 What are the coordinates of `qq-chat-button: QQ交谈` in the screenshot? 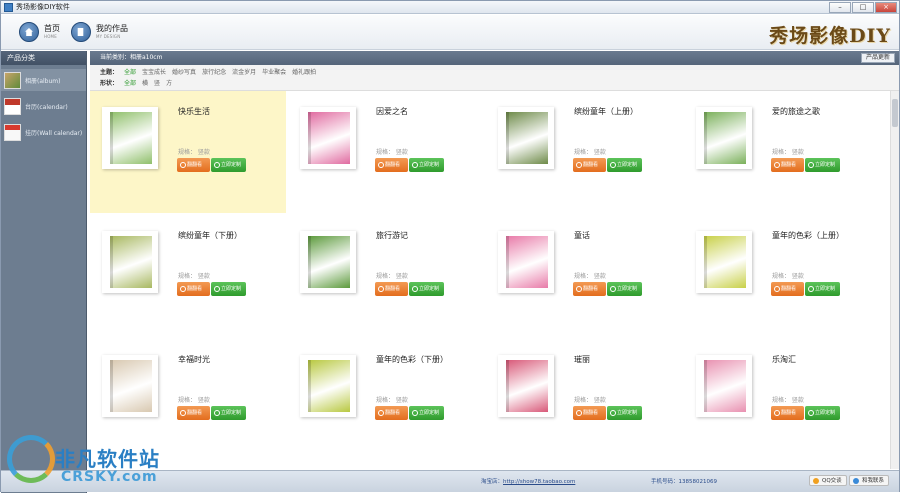 It's located at (828, 480).